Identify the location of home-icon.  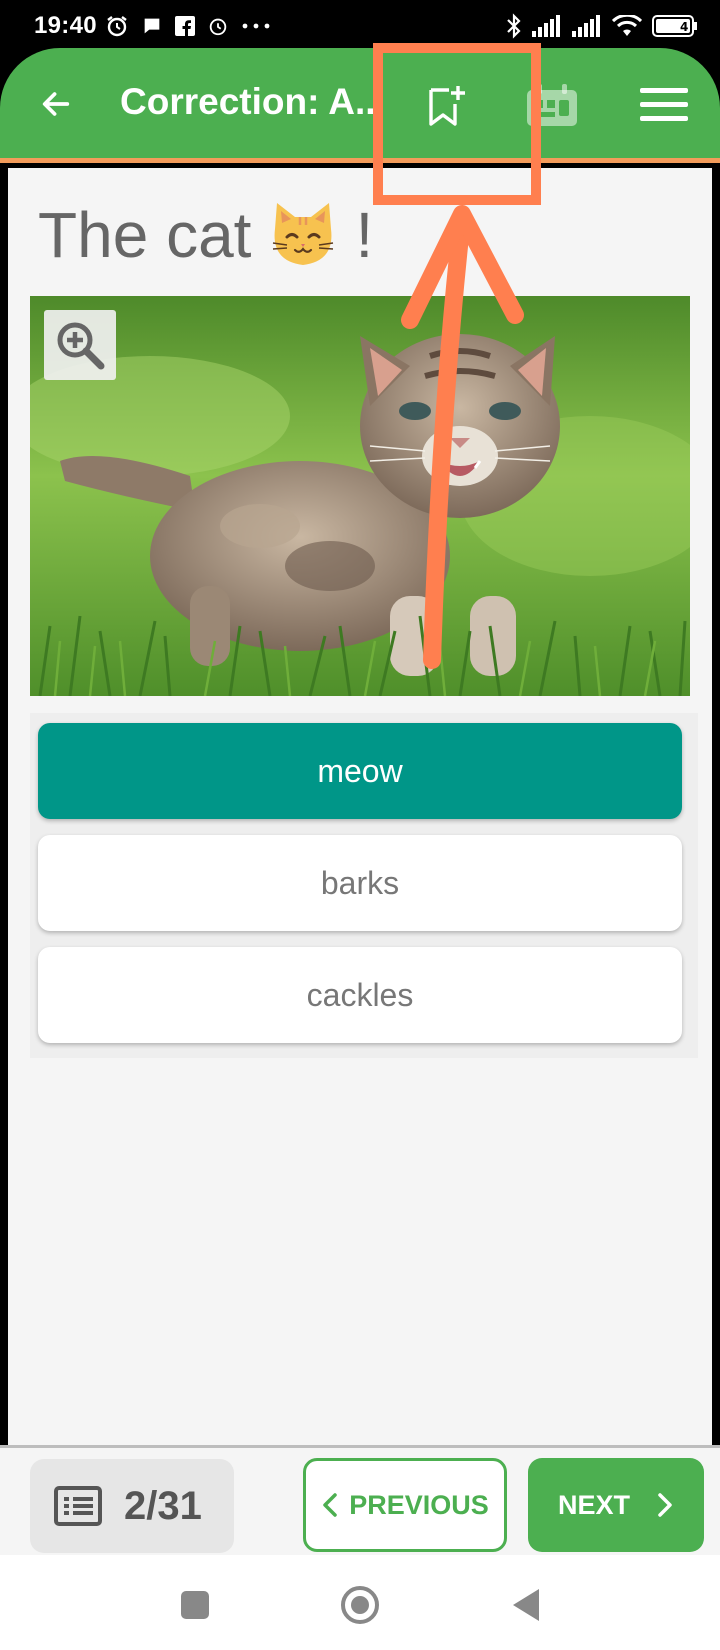
(360, 1605).